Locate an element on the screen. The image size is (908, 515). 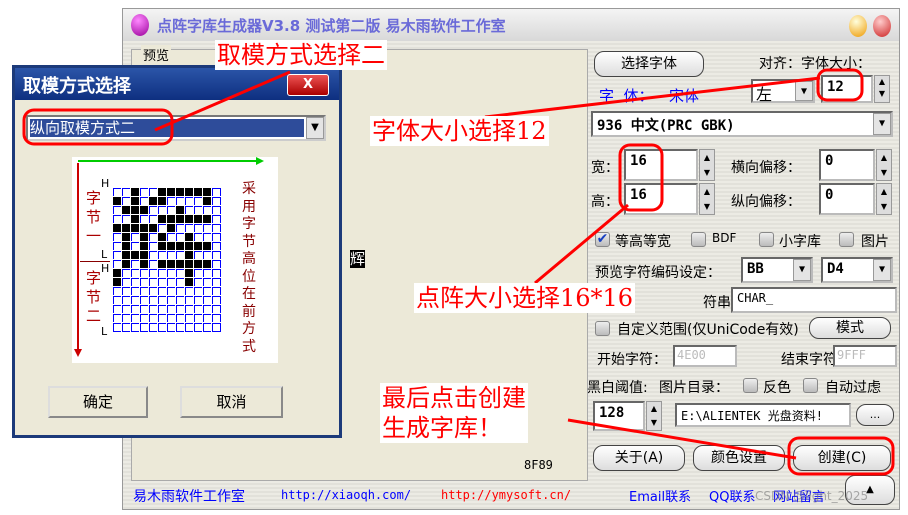
annotation-create: 最后点击创建 生成字库！ is located at coordinates (454, 413).